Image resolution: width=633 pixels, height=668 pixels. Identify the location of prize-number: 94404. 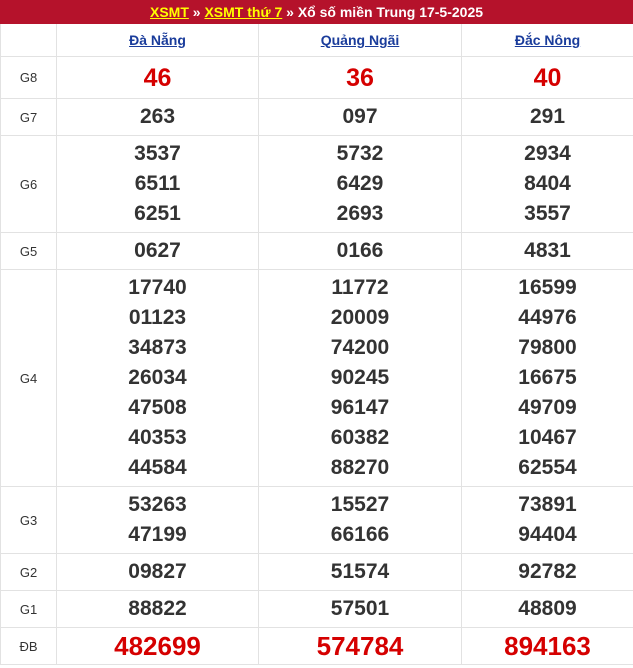
(547, 534).